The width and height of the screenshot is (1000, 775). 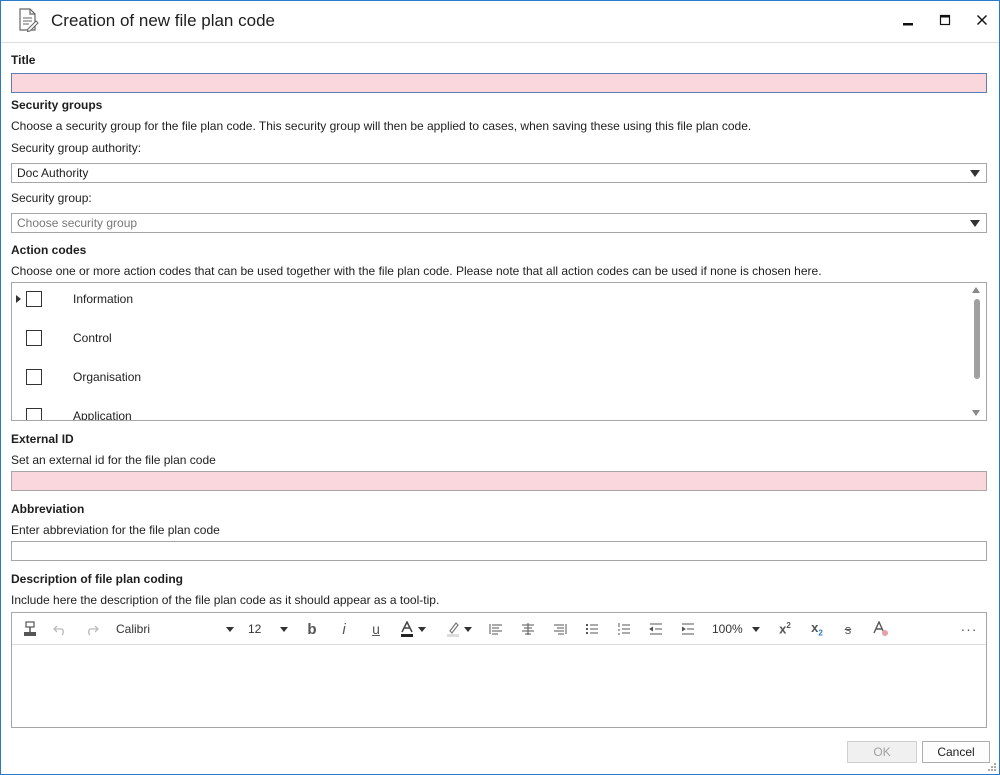 What do you see at coordinates (500, 22) in the screenshot?
I see `title-bar: Creation of new file plan code` at bounding box center [500, 22].